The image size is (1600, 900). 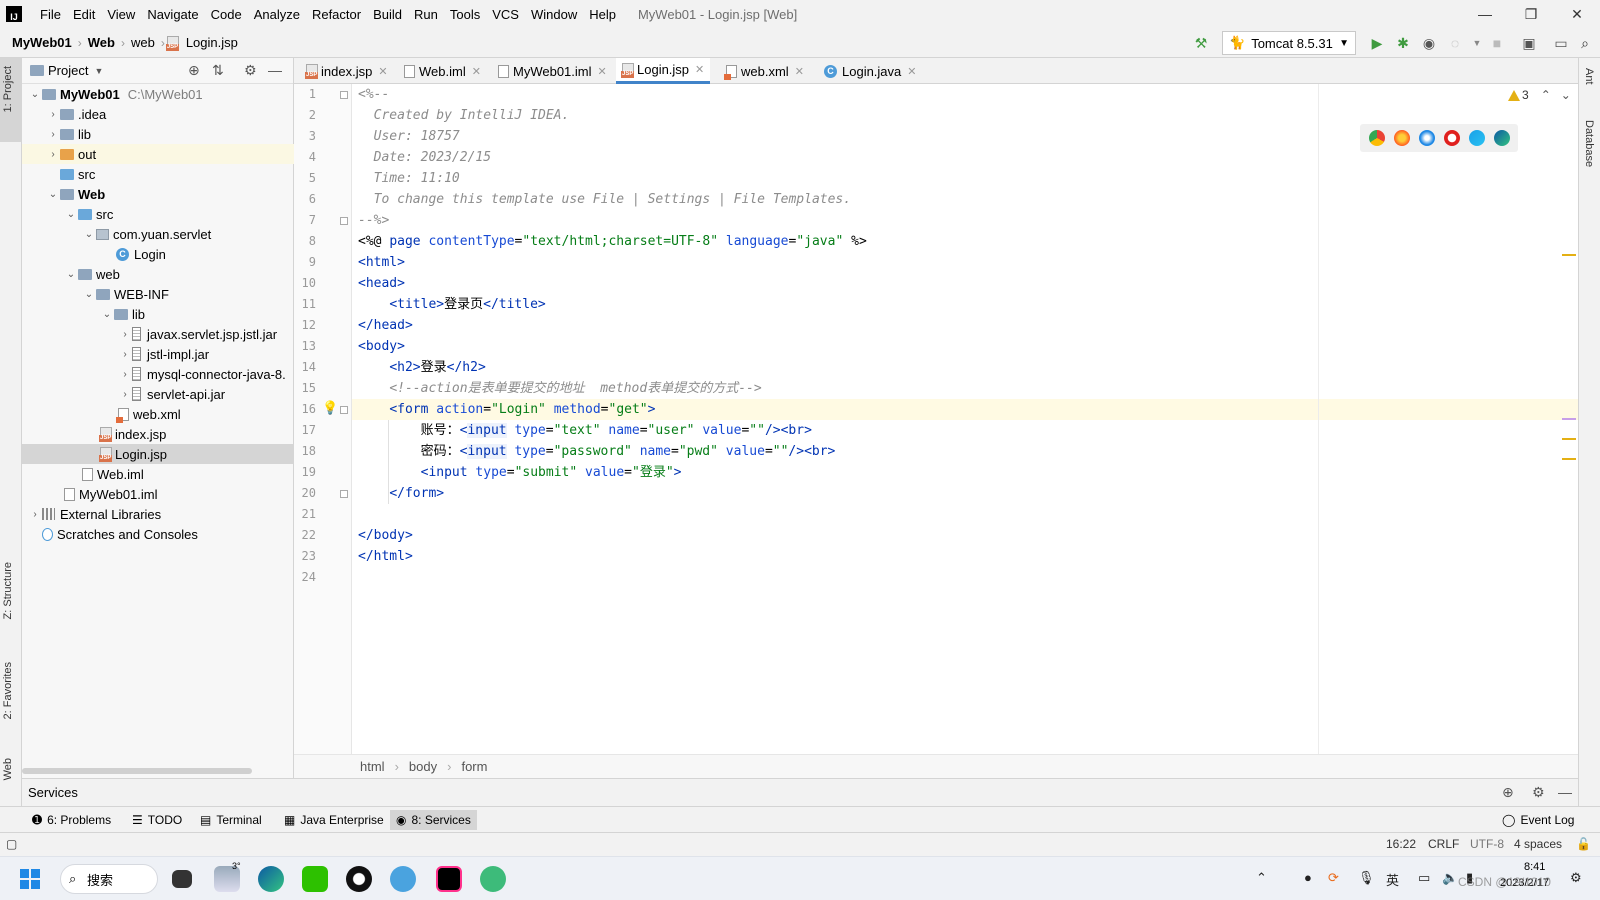 I want to click on tree-item-external-libraries: › External Libraries, so click(x=158, y=514).